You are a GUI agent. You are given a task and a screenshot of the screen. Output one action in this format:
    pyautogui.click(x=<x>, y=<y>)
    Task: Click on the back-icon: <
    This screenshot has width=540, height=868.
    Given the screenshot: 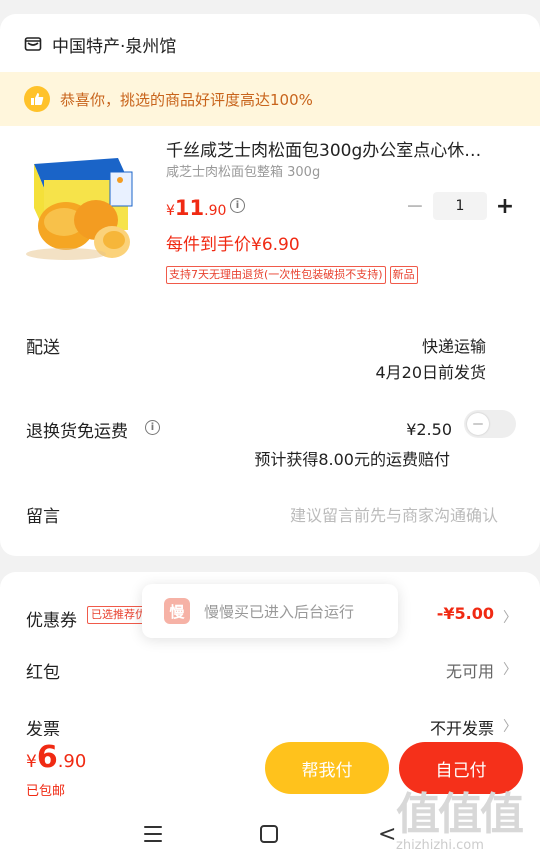 What is the action you would take?
    pyautogui.click(x=387, y=834)
    